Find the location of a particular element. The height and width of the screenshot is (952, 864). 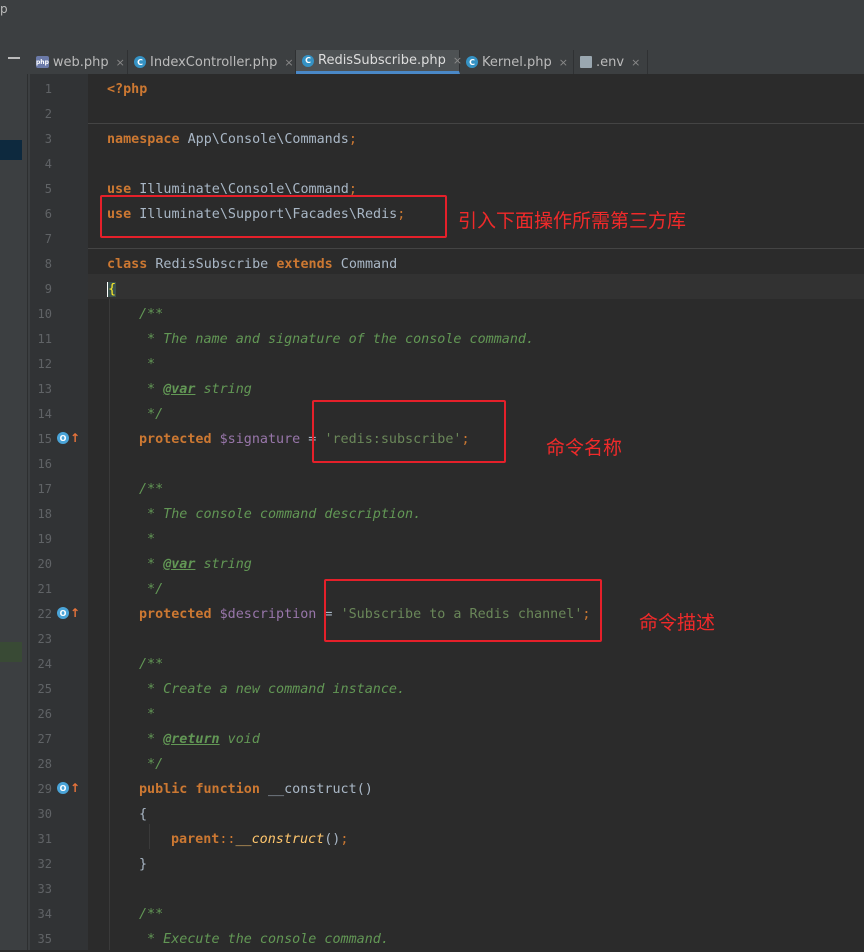

line-number: 15 is located at coordinates (41, 439).